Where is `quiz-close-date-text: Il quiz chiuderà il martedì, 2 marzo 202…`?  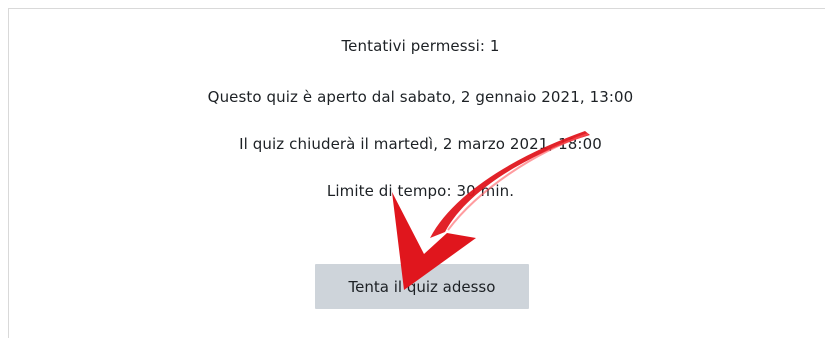
quiz-close-date-text: Il quiz chiuderà il martedì, 2 marzo 202… is located at coordinates (420, 144).